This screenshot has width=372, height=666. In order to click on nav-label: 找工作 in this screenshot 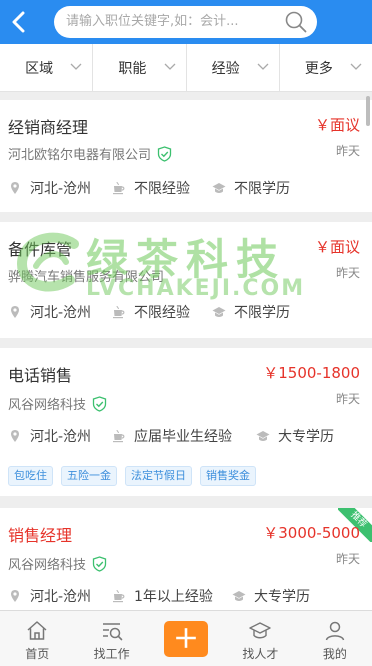, I will do `click(111, 654)`.